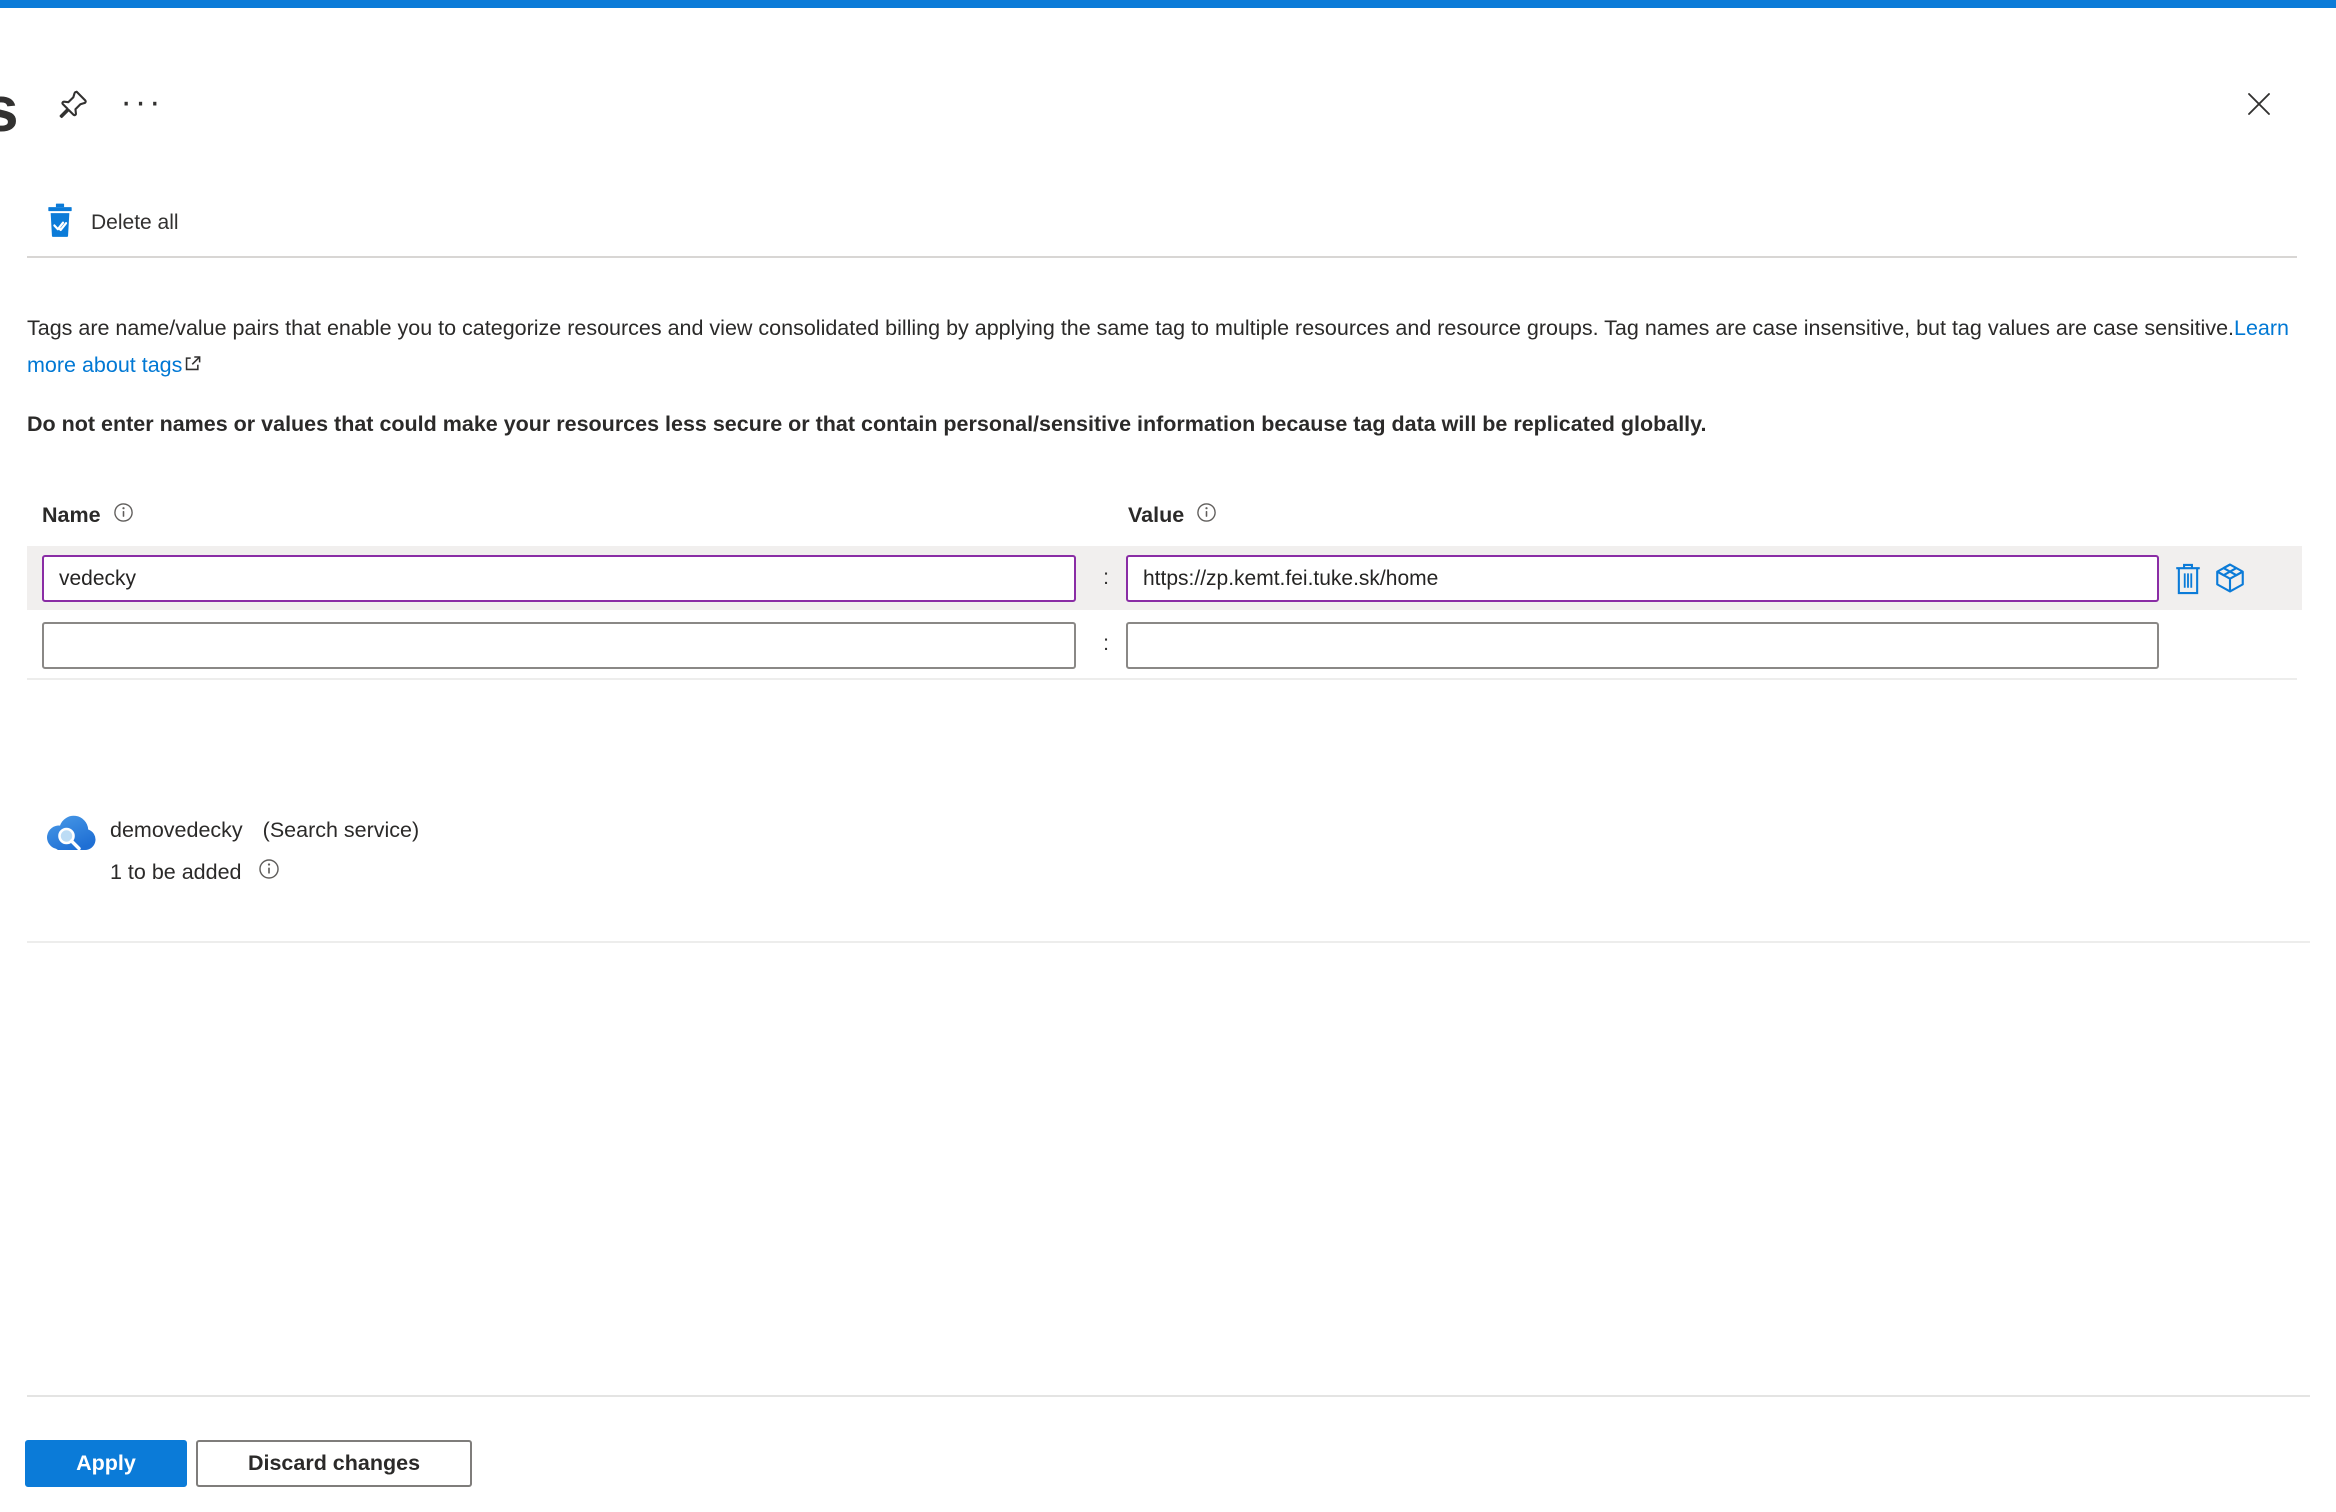  I want to click on more-options-button: ···, so click(142, 102).